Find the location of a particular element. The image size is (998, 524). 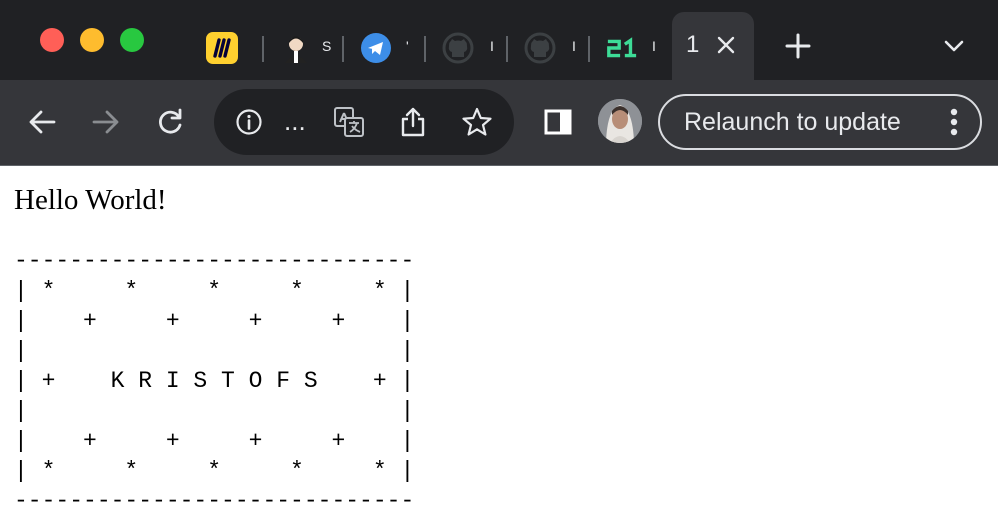

tab-21st: I is located at coordinates (636, 46).